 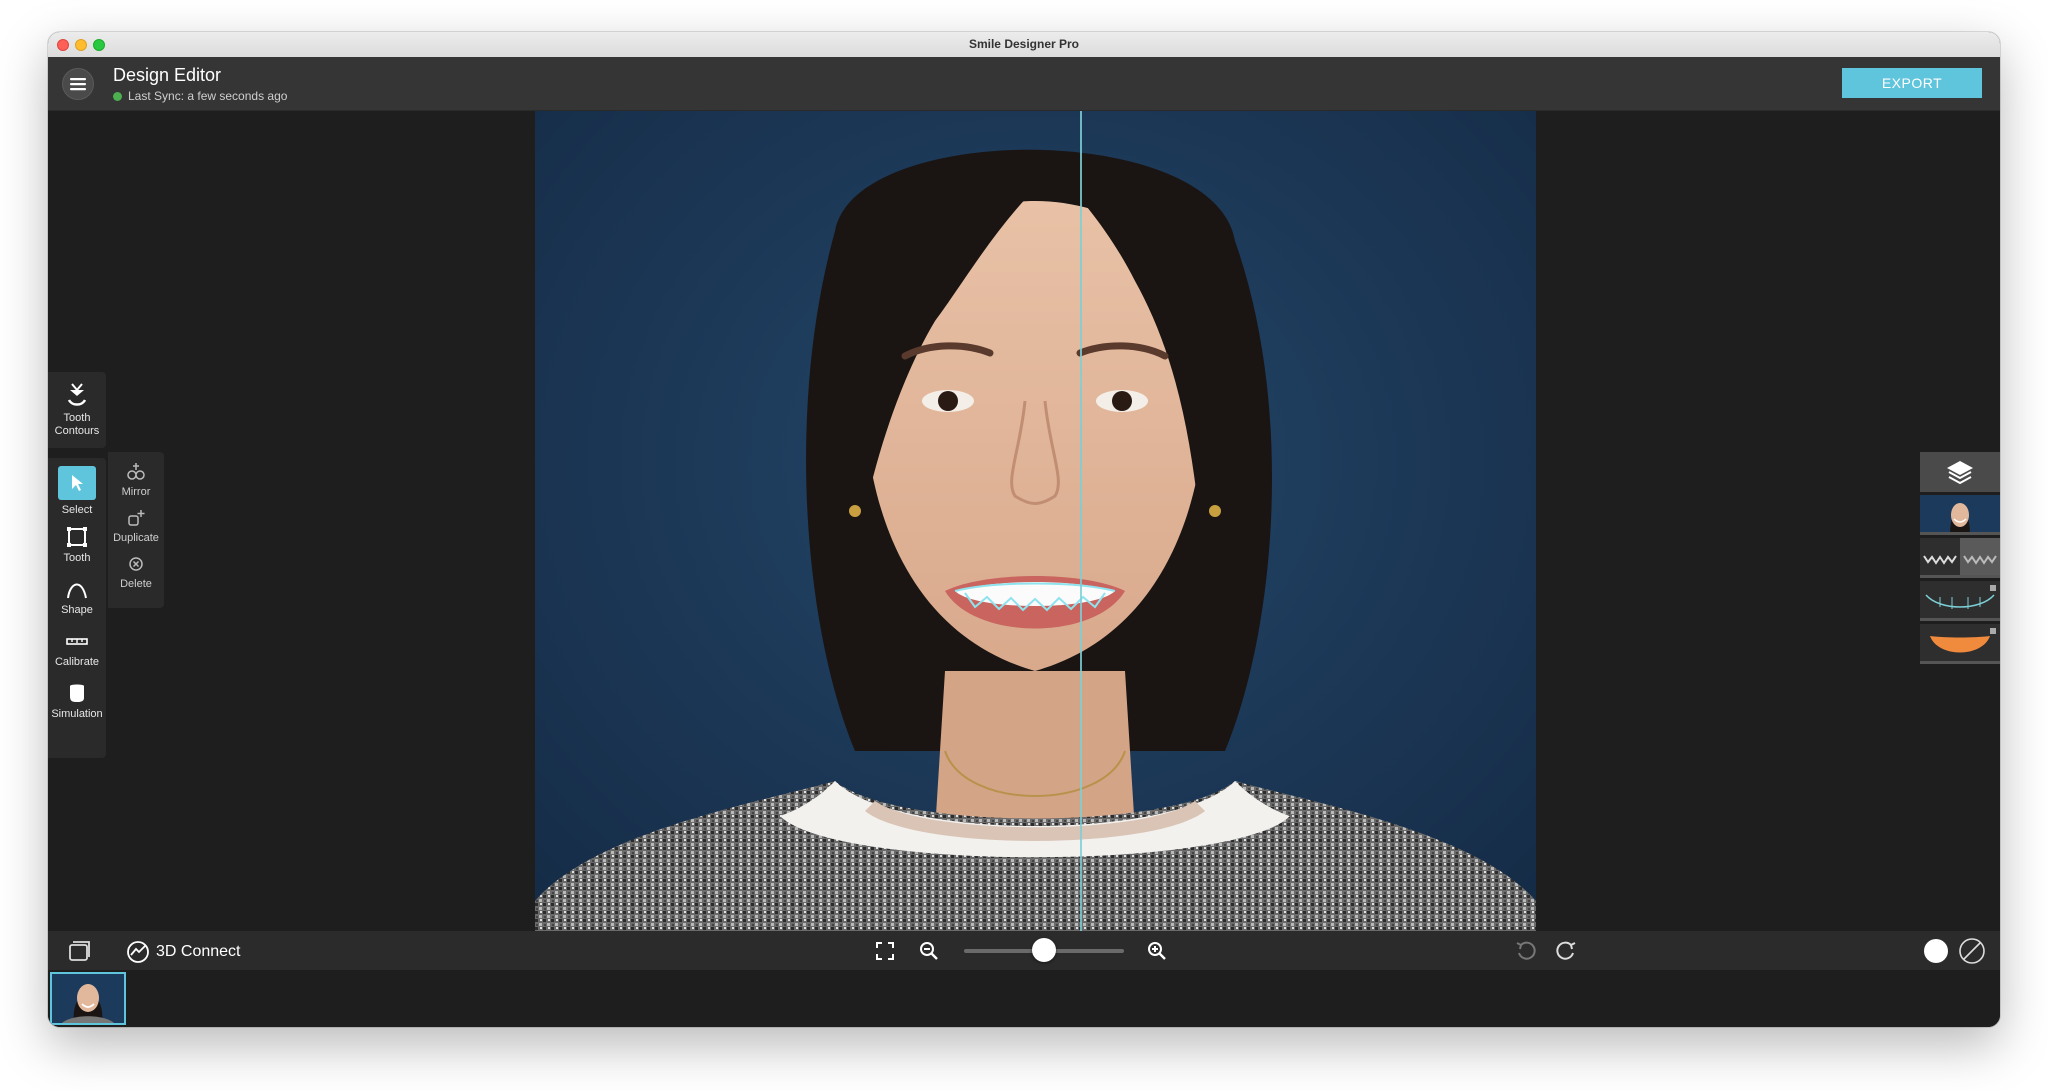 I want to click on thumbnail-strip, so click(x=1024, y=998).